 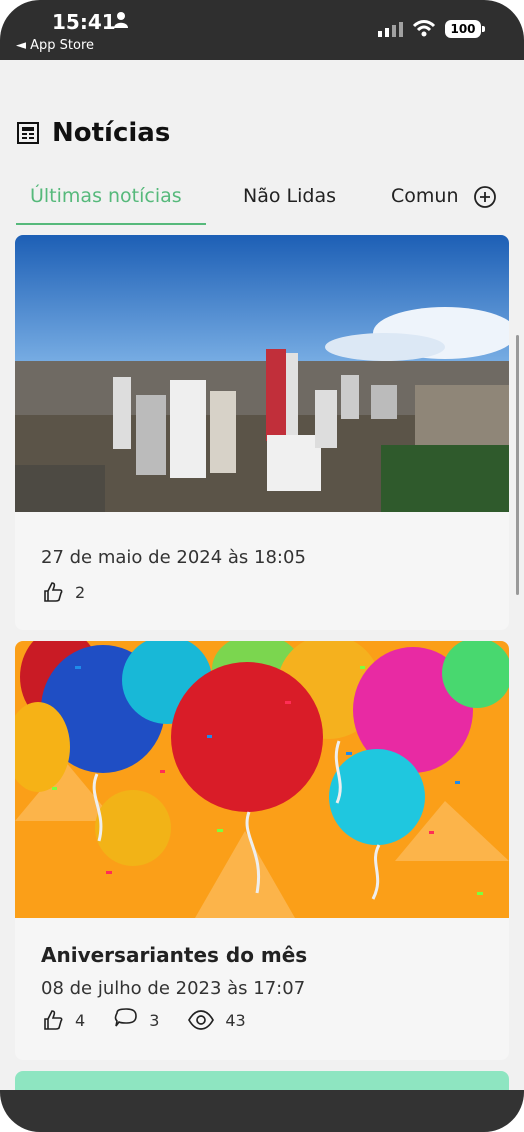 I want to click on page-header: Notícias, so click(x=93, y=133).